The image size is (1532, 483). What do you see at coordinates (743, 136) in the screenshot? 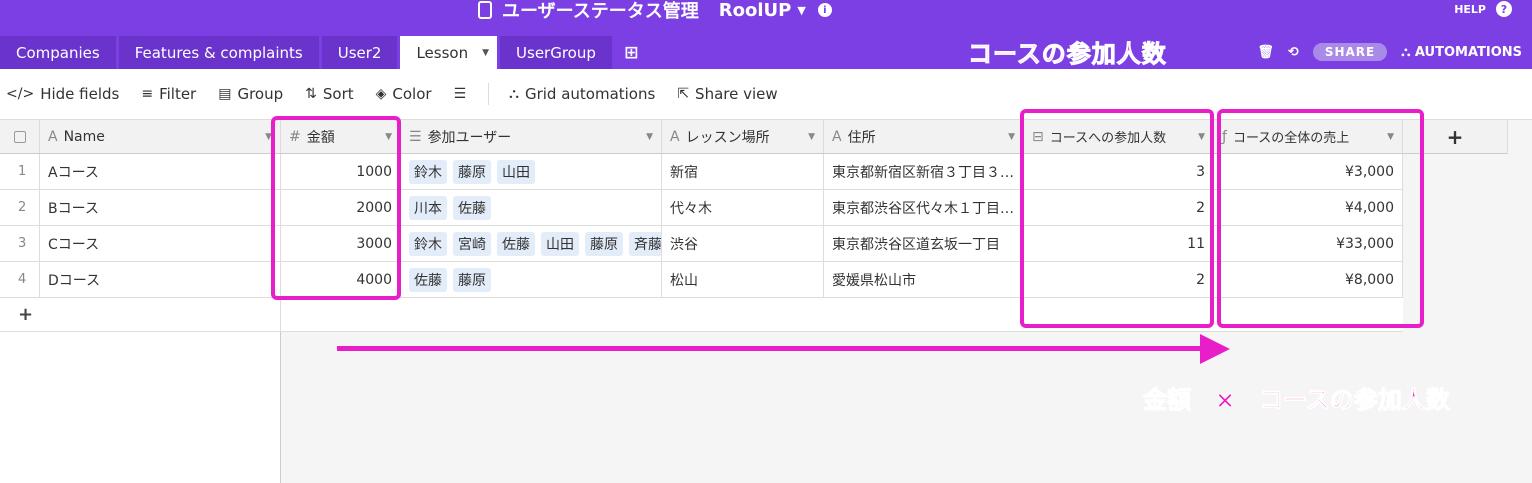
I see `column-header-place: A レッスン場所 ▼` at bounding box center [743, 136].